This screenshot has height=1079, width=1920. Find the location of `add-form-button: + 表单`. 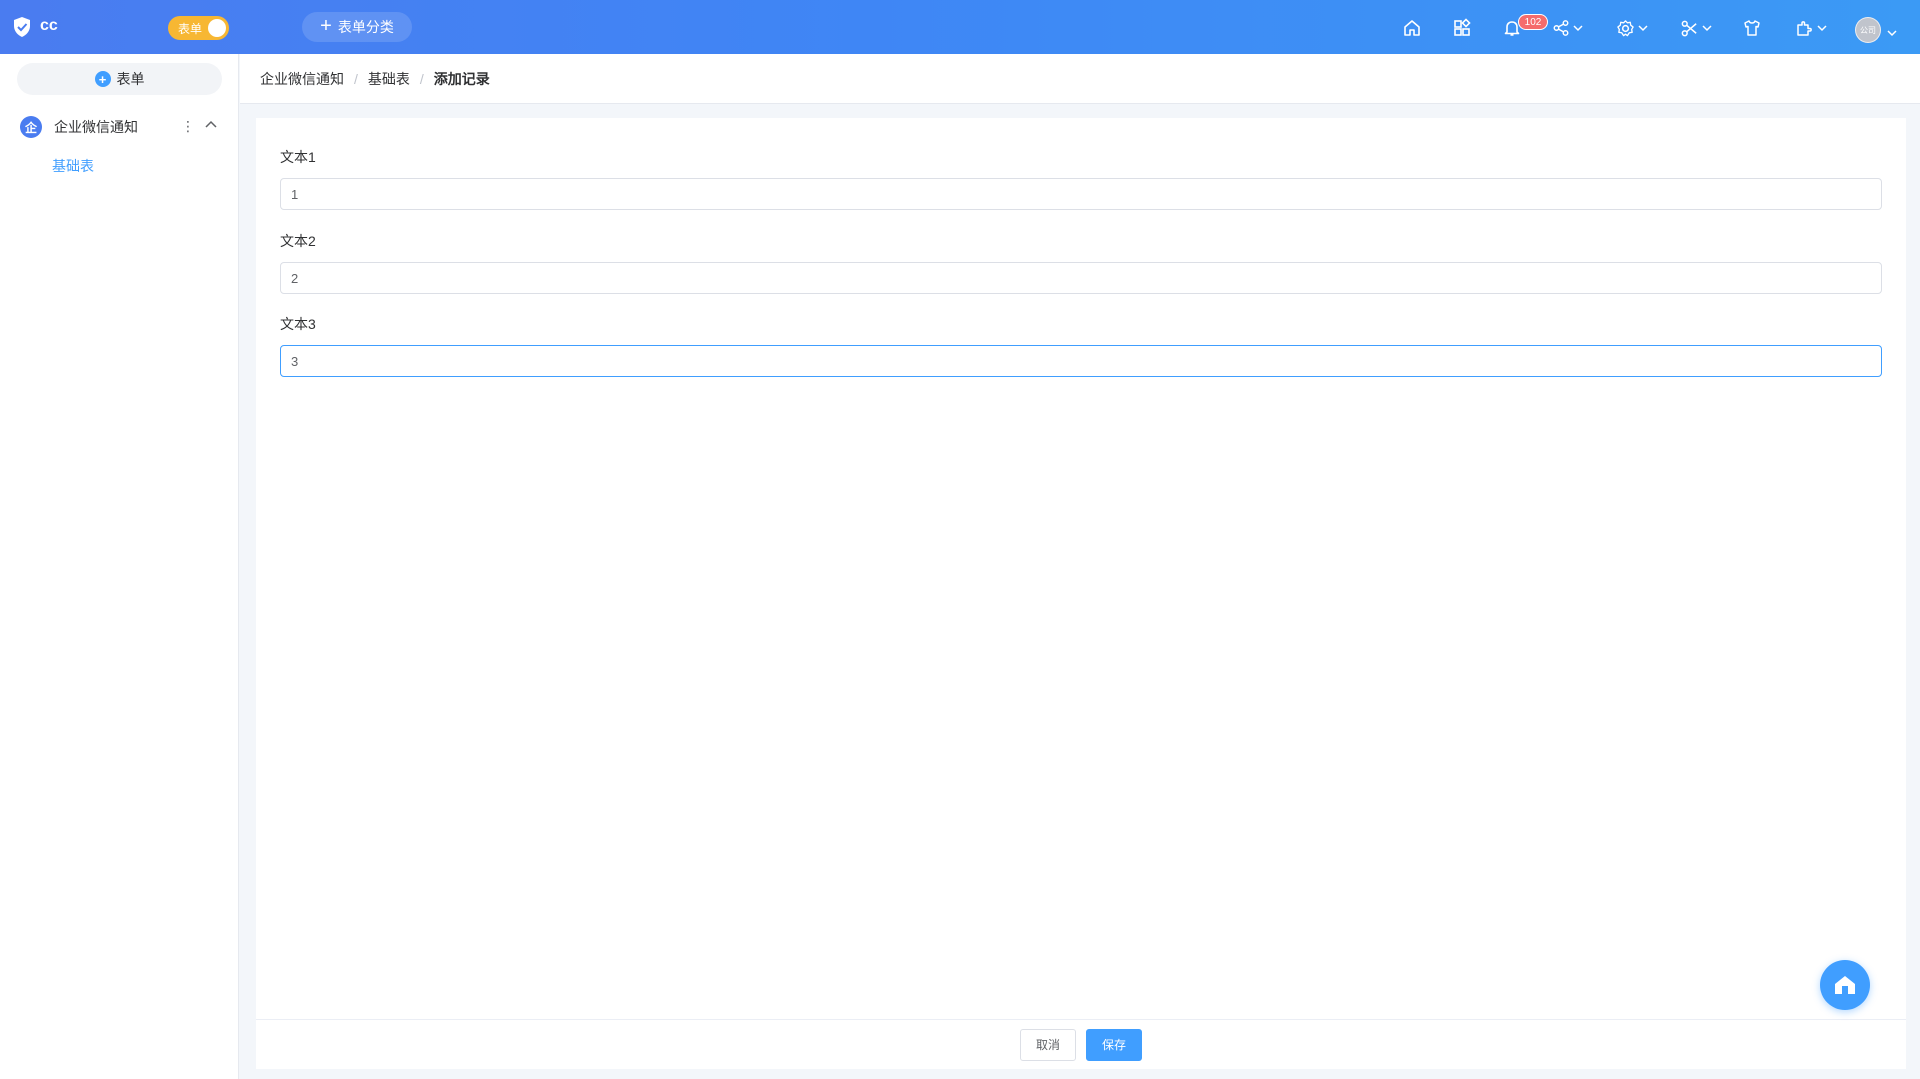

add-form-button: + 表单 is located at coordinates (119, 79).